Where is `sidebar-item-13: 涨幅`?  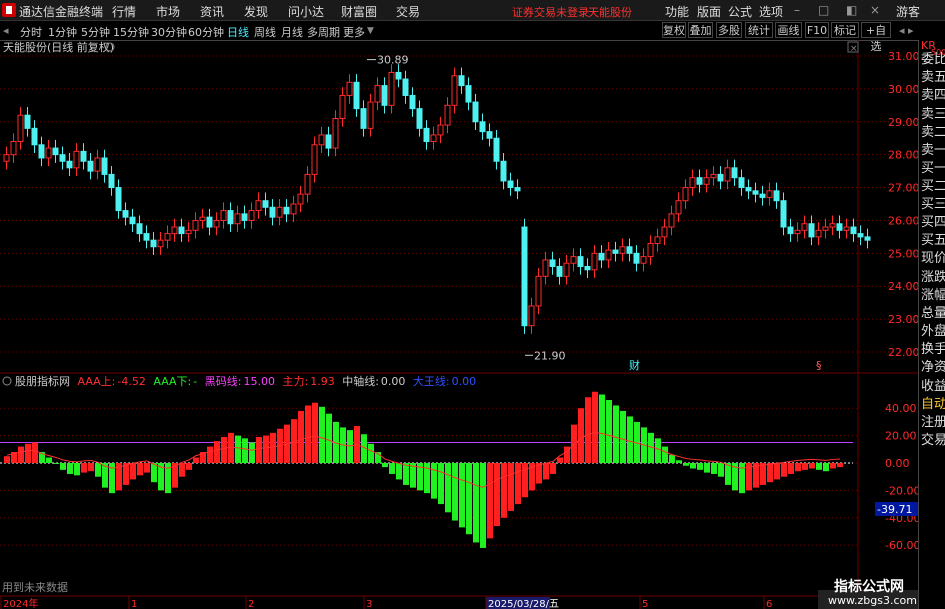 sidebar-item-13: 涨幅 is located at coordinates (933, 293).